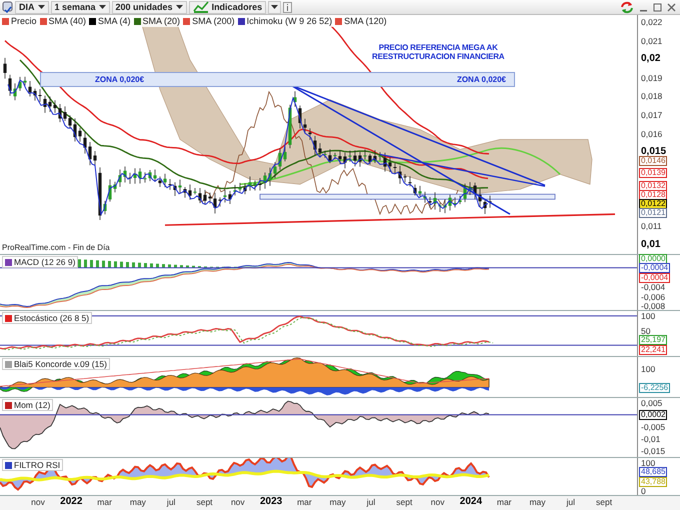 This screenshot has width=680, height=510. What do you see at coordinates (653, 472) in the screenshot?
I see `value-tag: 48,685` at bounding box center [653, 472].